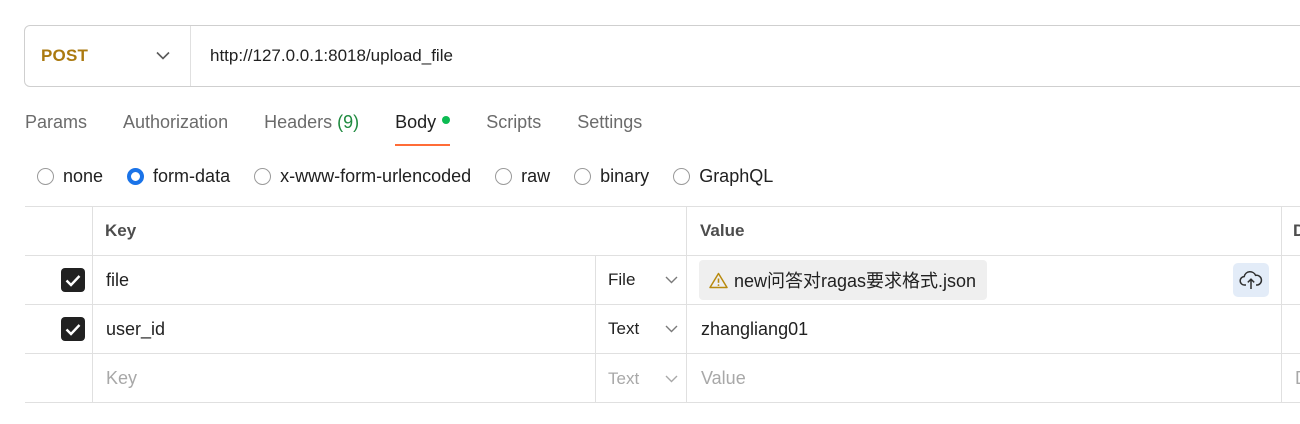 The image size is (1300, 424). I want to click on description-field-placeholder: D, so click(1297, 378).